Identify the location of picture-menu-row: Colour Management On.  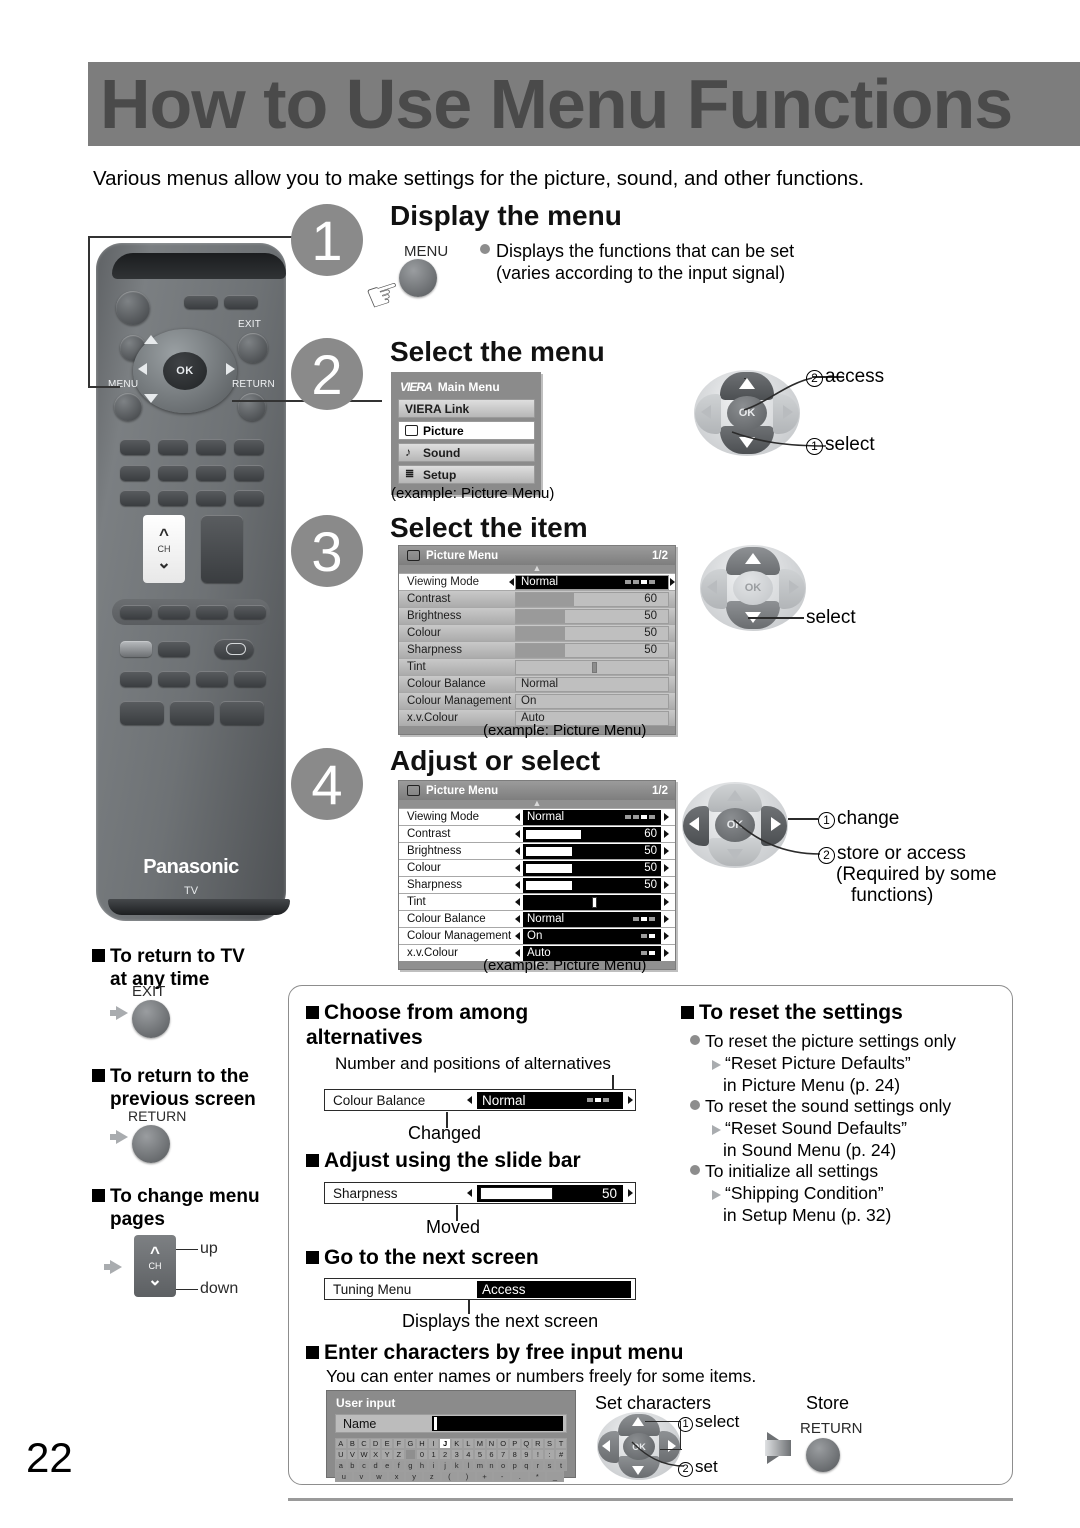
(537, 935).